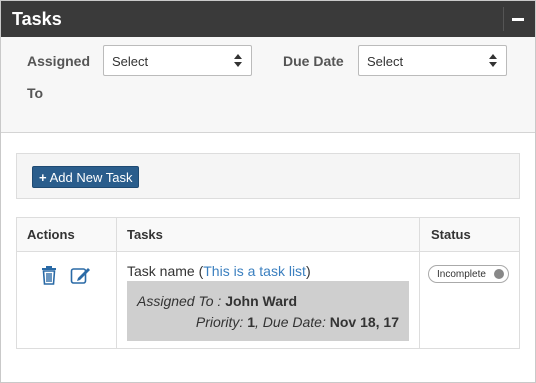 This screenshot has height=383, width=536. I want to click on task-list-link: This is a task list, so click(254, 271).